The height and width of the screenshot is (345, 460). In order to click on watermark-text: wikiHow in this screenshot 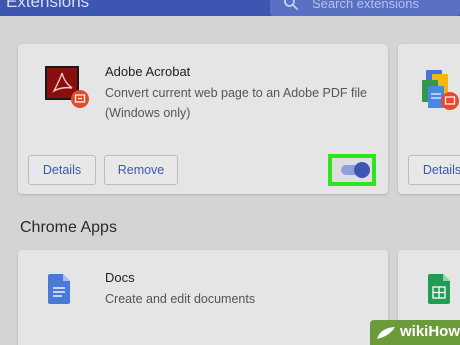, I will do `click(430, 331)`.